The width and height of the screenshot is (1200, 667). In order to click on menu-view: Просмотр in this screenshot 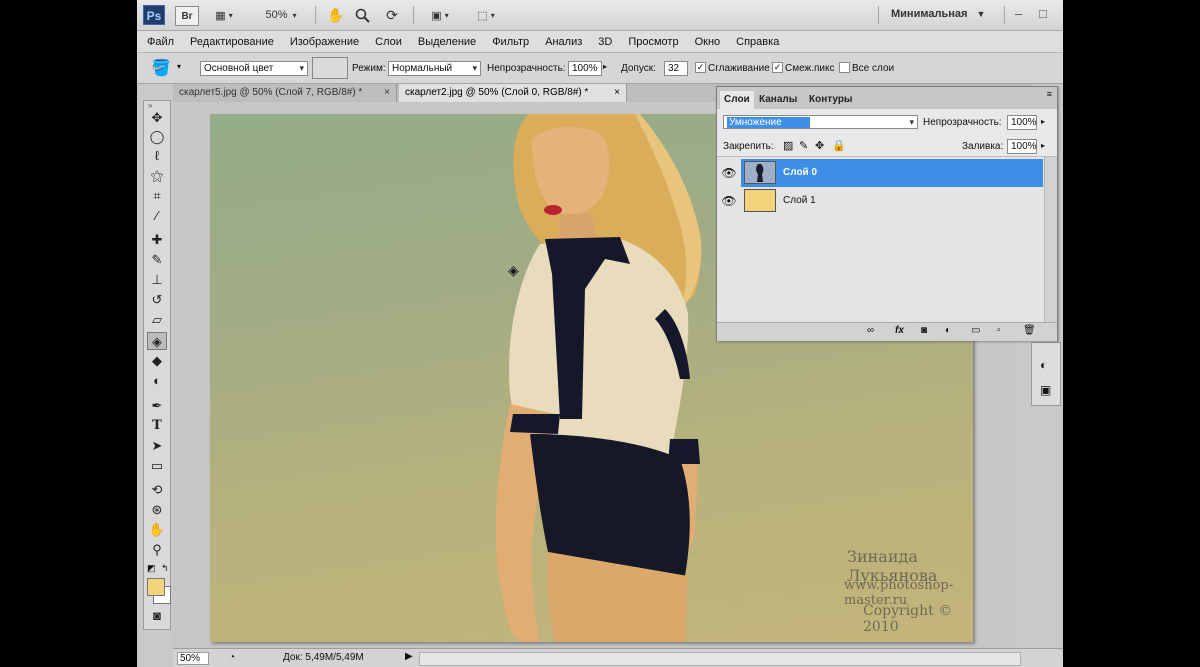, I will do `click(653, 42)`.